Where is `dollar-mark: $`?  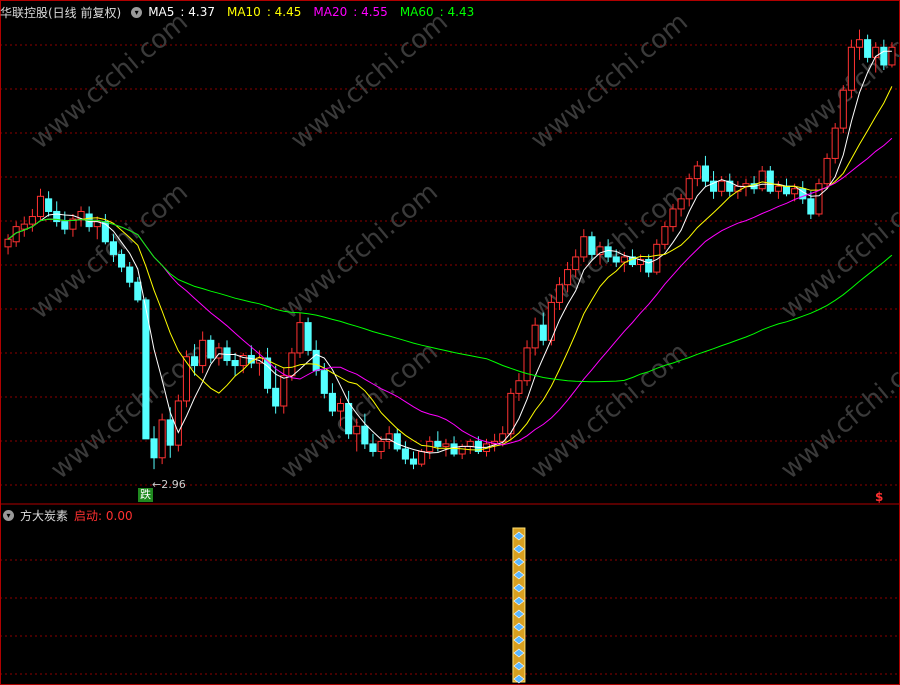
dollar-mark: $ is located at coordinates (879, 497).